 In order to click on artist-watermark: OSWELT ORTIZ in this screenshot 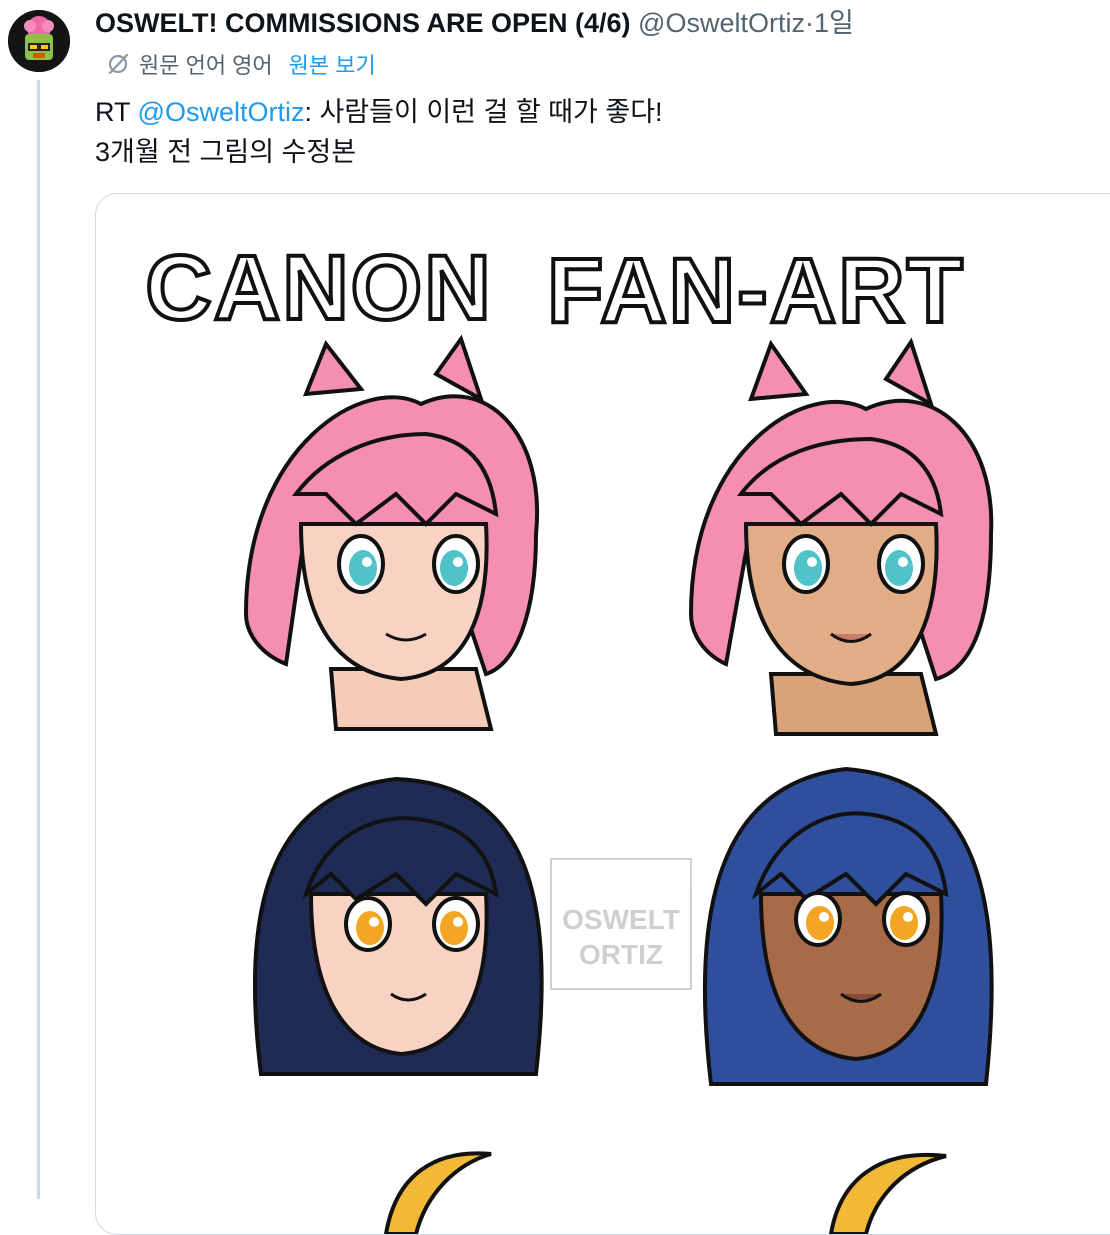, I will do `click(621, 924)`.